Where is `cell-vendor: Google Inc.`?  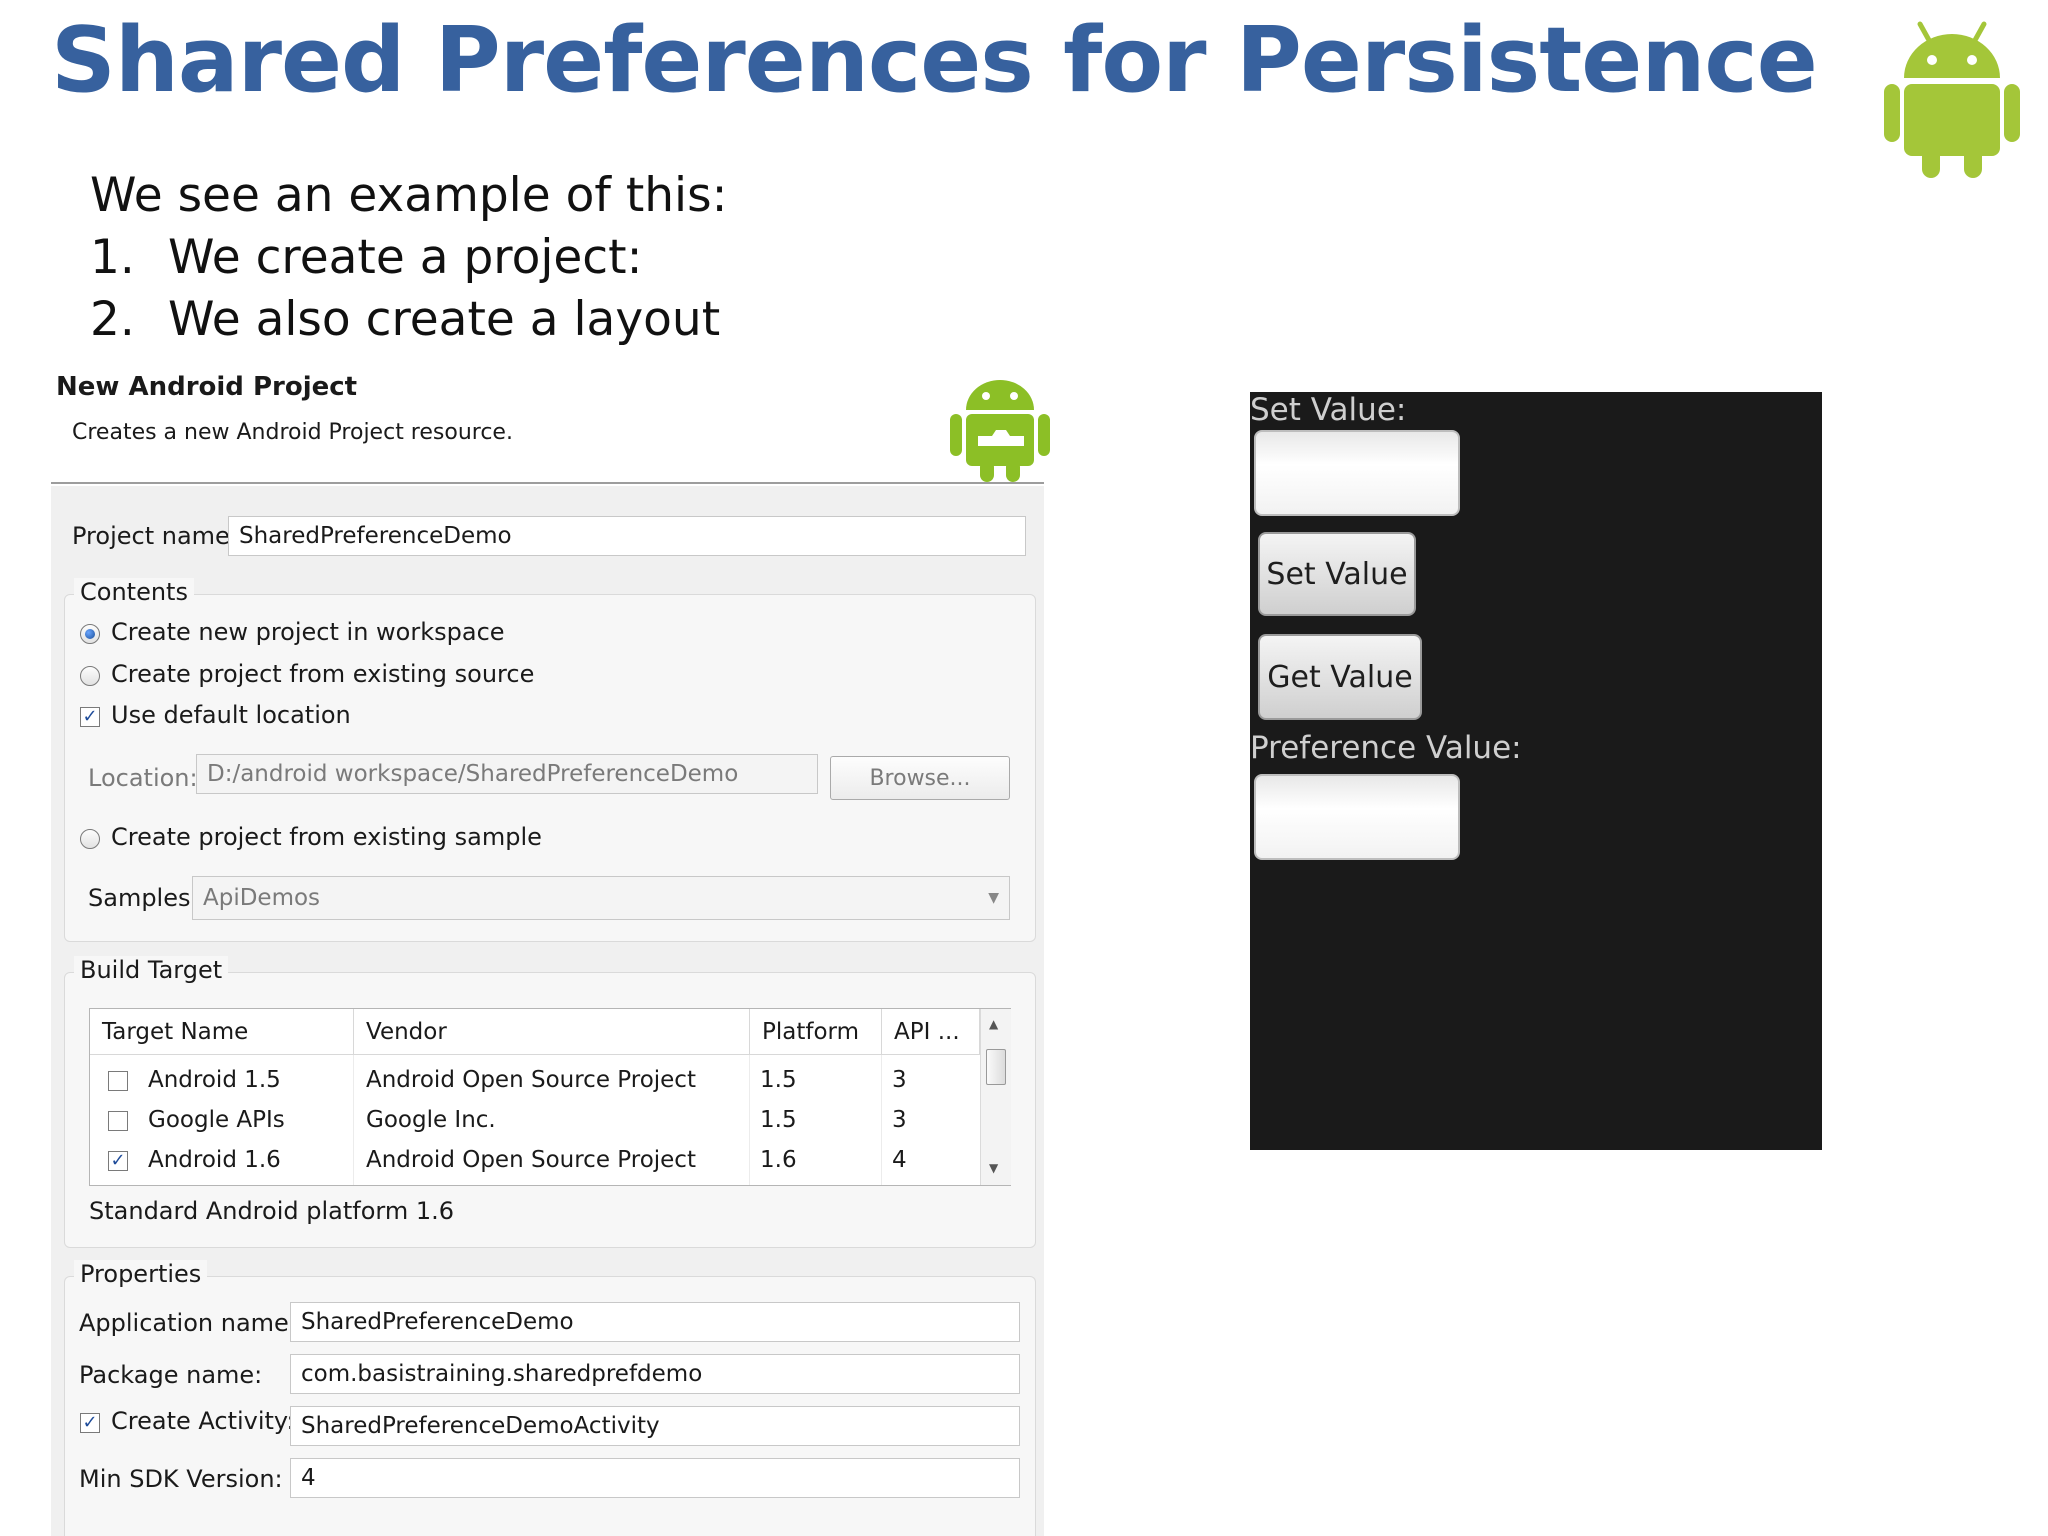
cell-vendor: Google Inc. is located at coordinates (431, 1120).